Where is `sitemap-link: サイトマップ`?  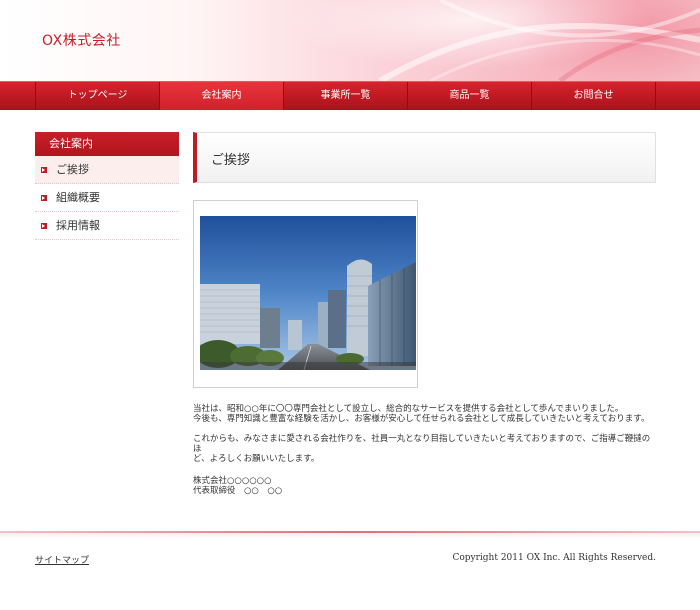
sitemap-link: サイトマップ is located at coordinates (62, 559).